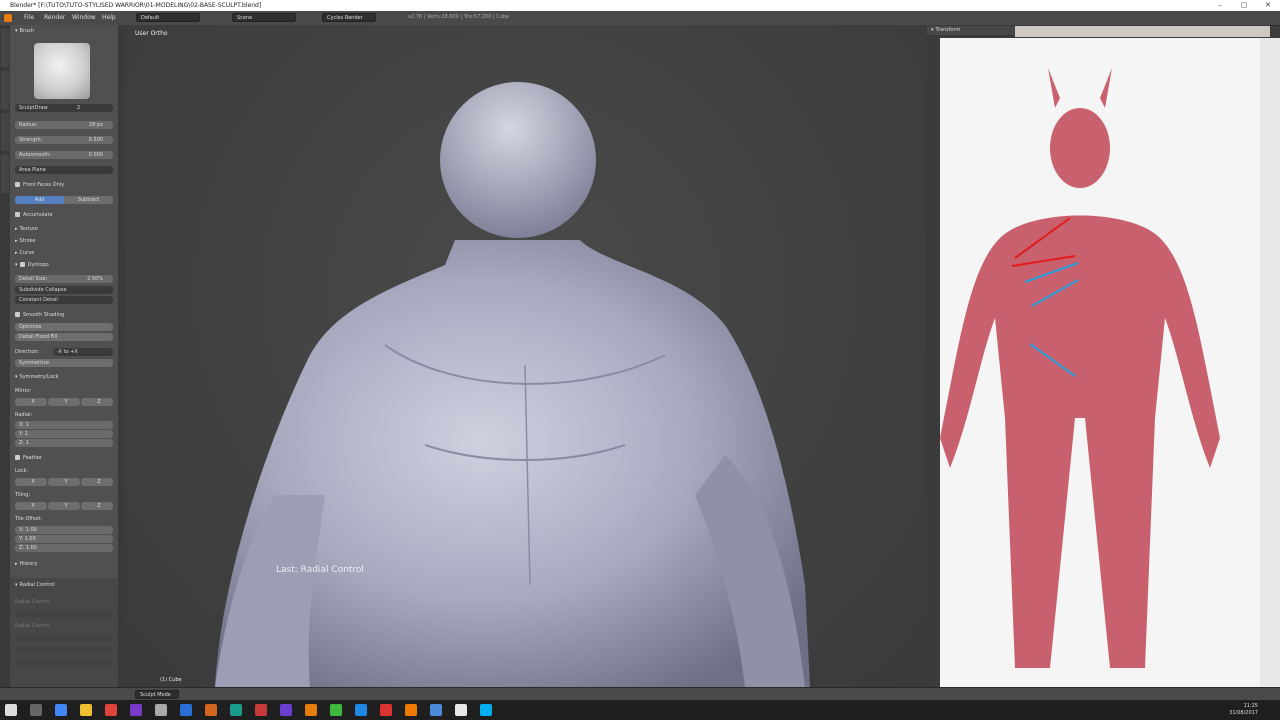 The width and height of the screenshot is (1280, 720). I want to click on radial-label: Radial:, so click(24, 415).